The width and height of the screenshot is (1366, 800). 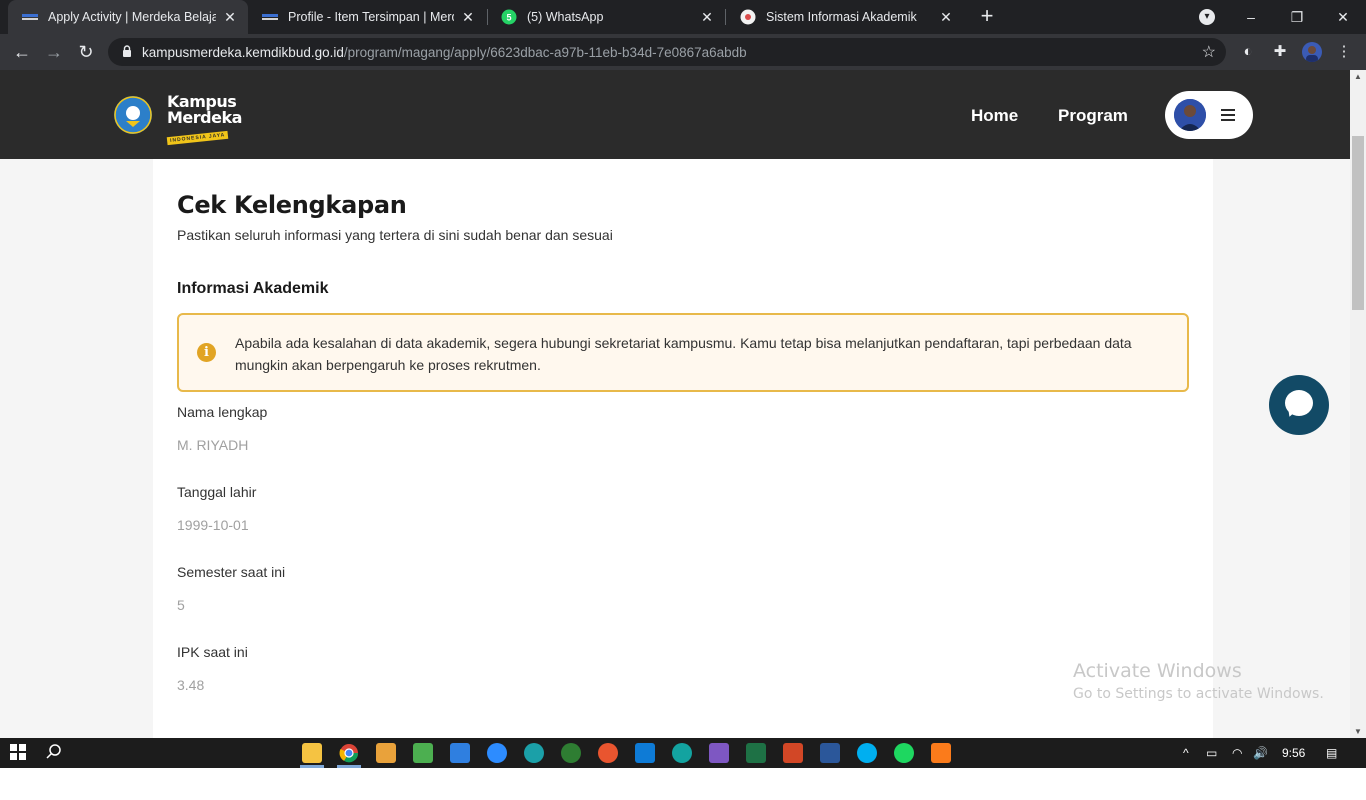 What do you see at coordinates (231, 572) in the screenshot?
I see `field-label-semester: Semester saat ini` at bounding box center [231, 572].